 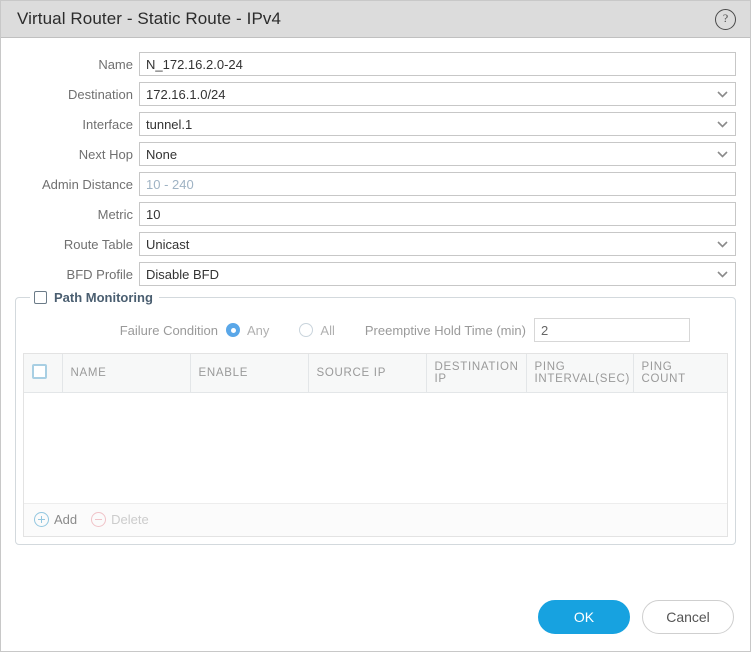 I want to click on form-row-next-hop: Next Hop, so click(x=375, y=154).